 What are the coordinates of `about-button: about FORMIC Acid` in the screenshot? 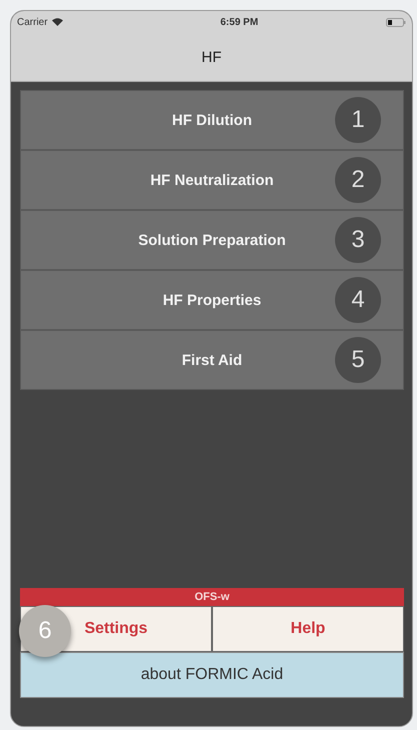 It's located at (212, 675).